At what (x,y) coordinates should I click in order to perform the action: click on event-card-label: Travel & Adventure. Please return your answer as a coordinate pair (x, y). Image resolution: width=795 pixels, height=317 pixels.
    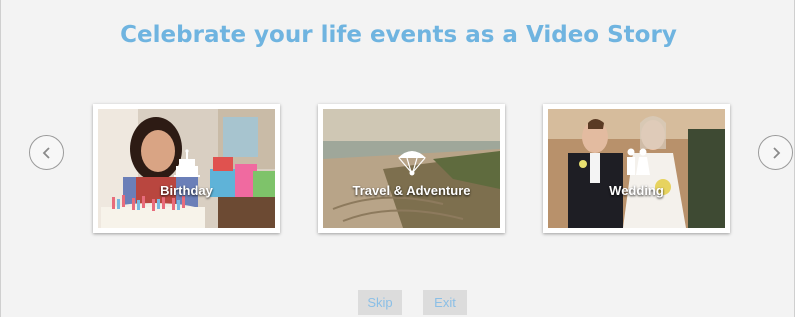
    Looking at the image, I should click on (411, 190).